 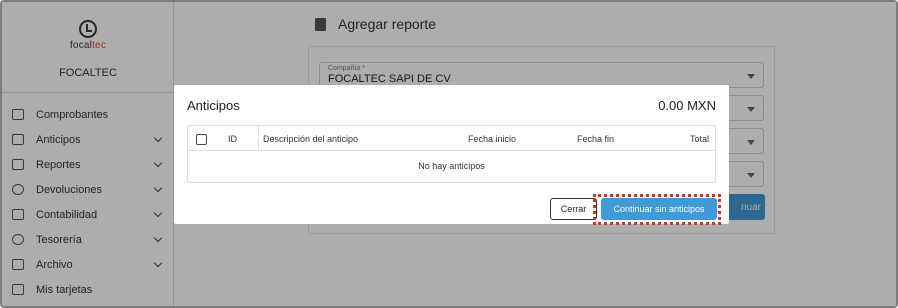 What do you see at coordinates (258, 138) in the screenshot?
I see `column-divider` at bounding box center [258, 138].